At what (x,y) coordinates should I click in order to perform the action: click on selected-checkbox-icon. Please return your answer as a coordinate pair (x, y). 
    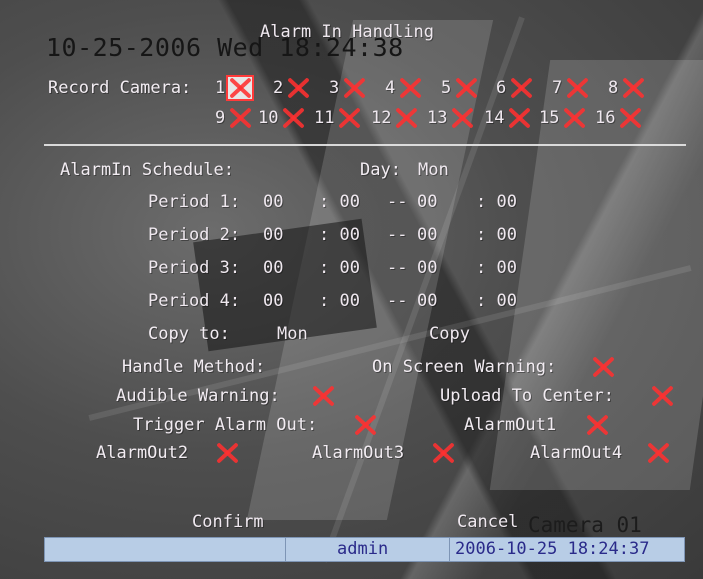
    Looking at the image, I should click on (240, 88).